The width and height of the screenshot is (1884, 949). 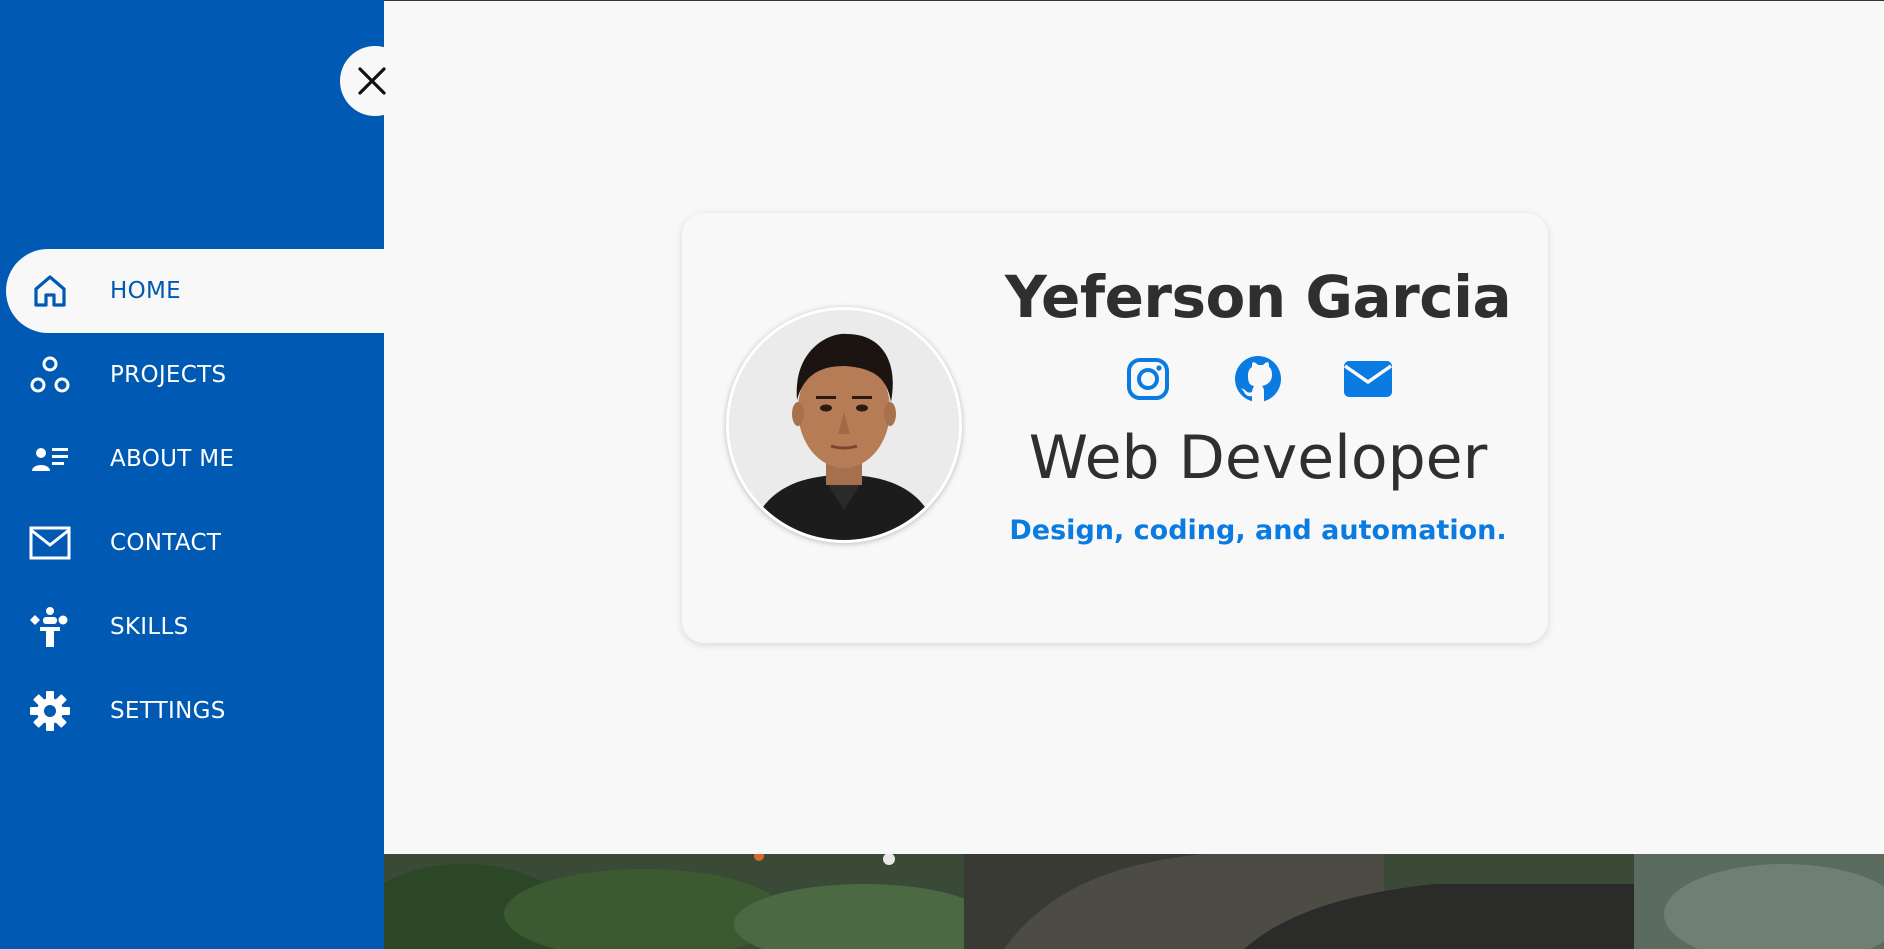 I want to click on sidebar-item-contact: CONTACT, so click(x=195, y=543).